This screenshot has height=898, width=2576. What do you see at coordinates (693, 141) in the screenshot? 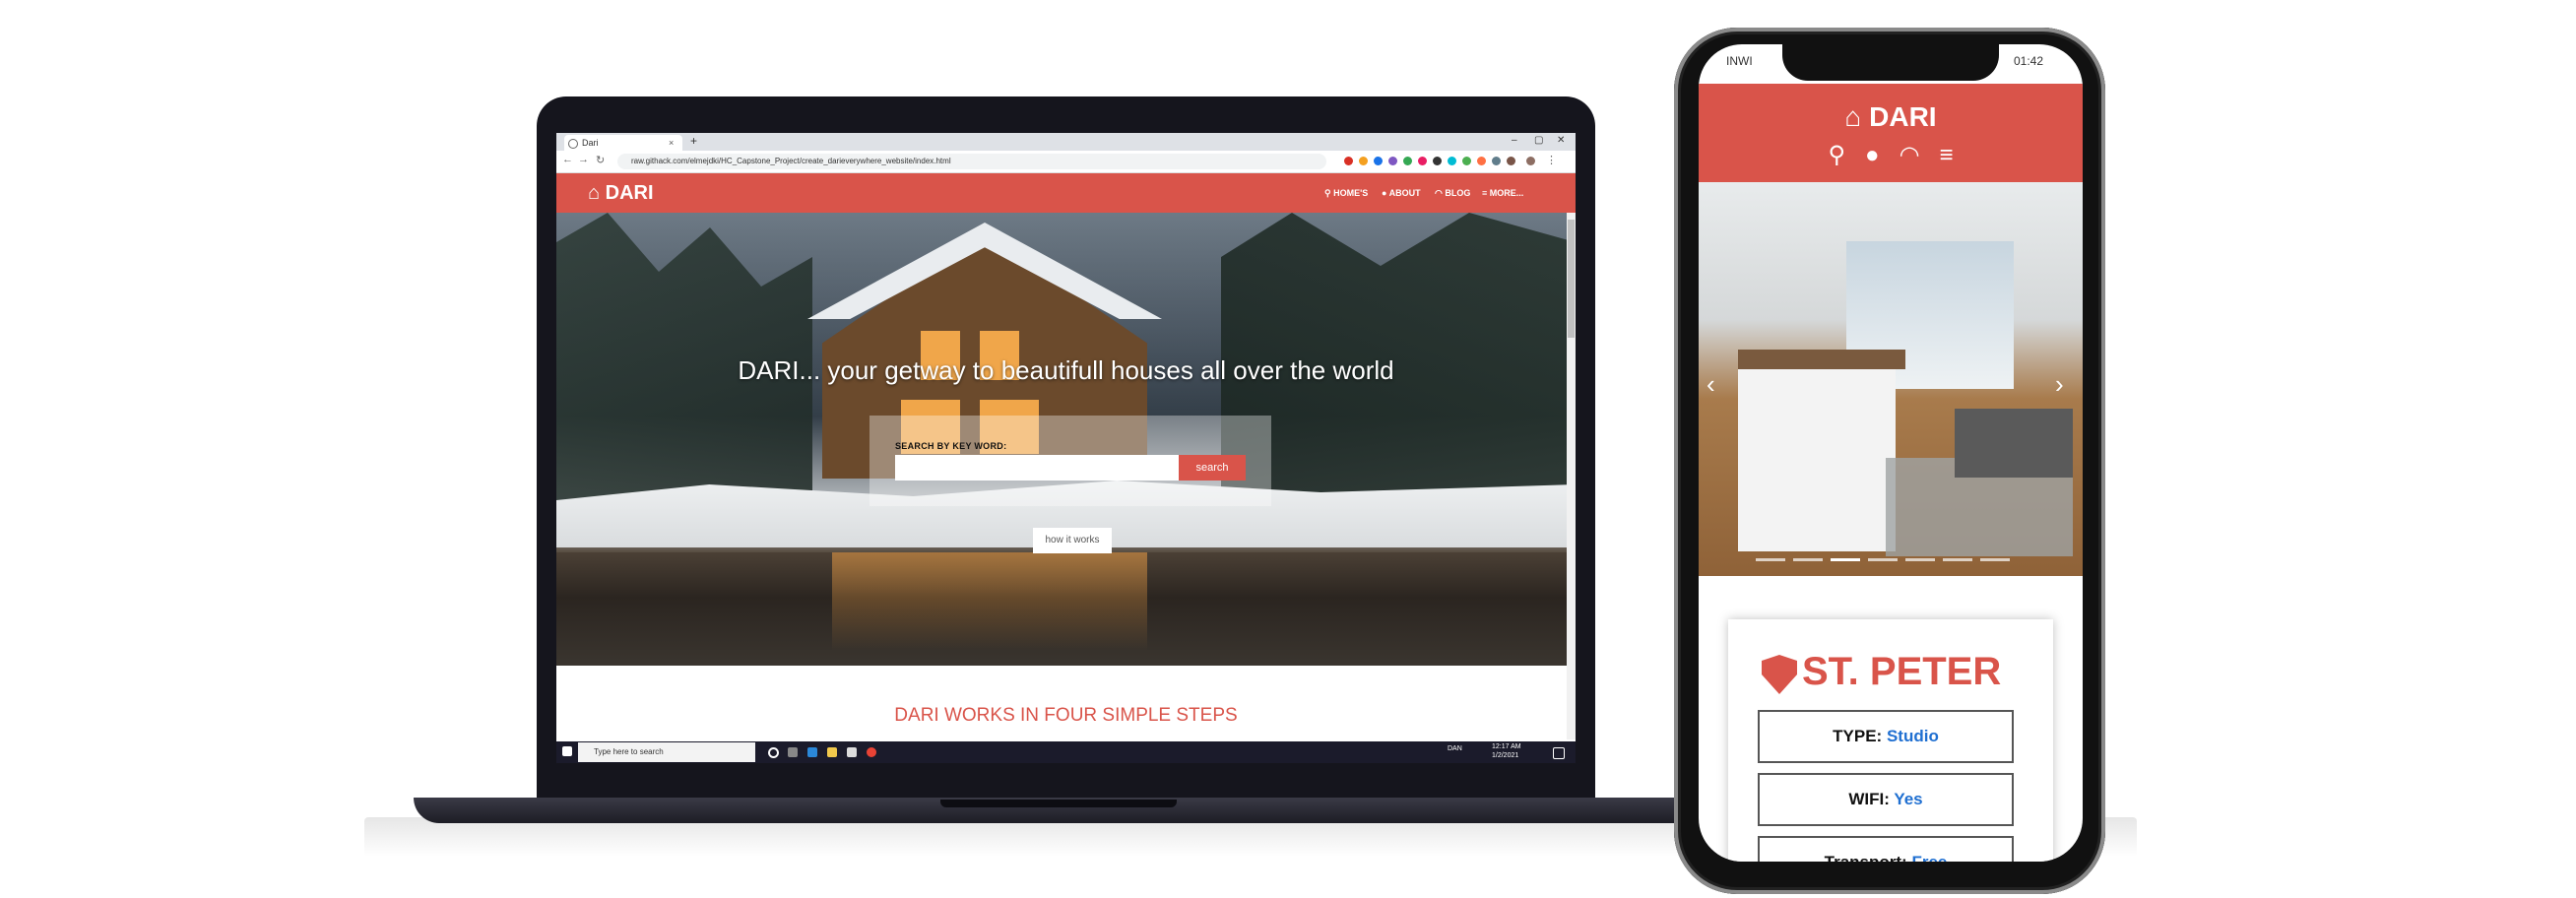
I see `new-tab-button: +` at bounding box center [693, 141].